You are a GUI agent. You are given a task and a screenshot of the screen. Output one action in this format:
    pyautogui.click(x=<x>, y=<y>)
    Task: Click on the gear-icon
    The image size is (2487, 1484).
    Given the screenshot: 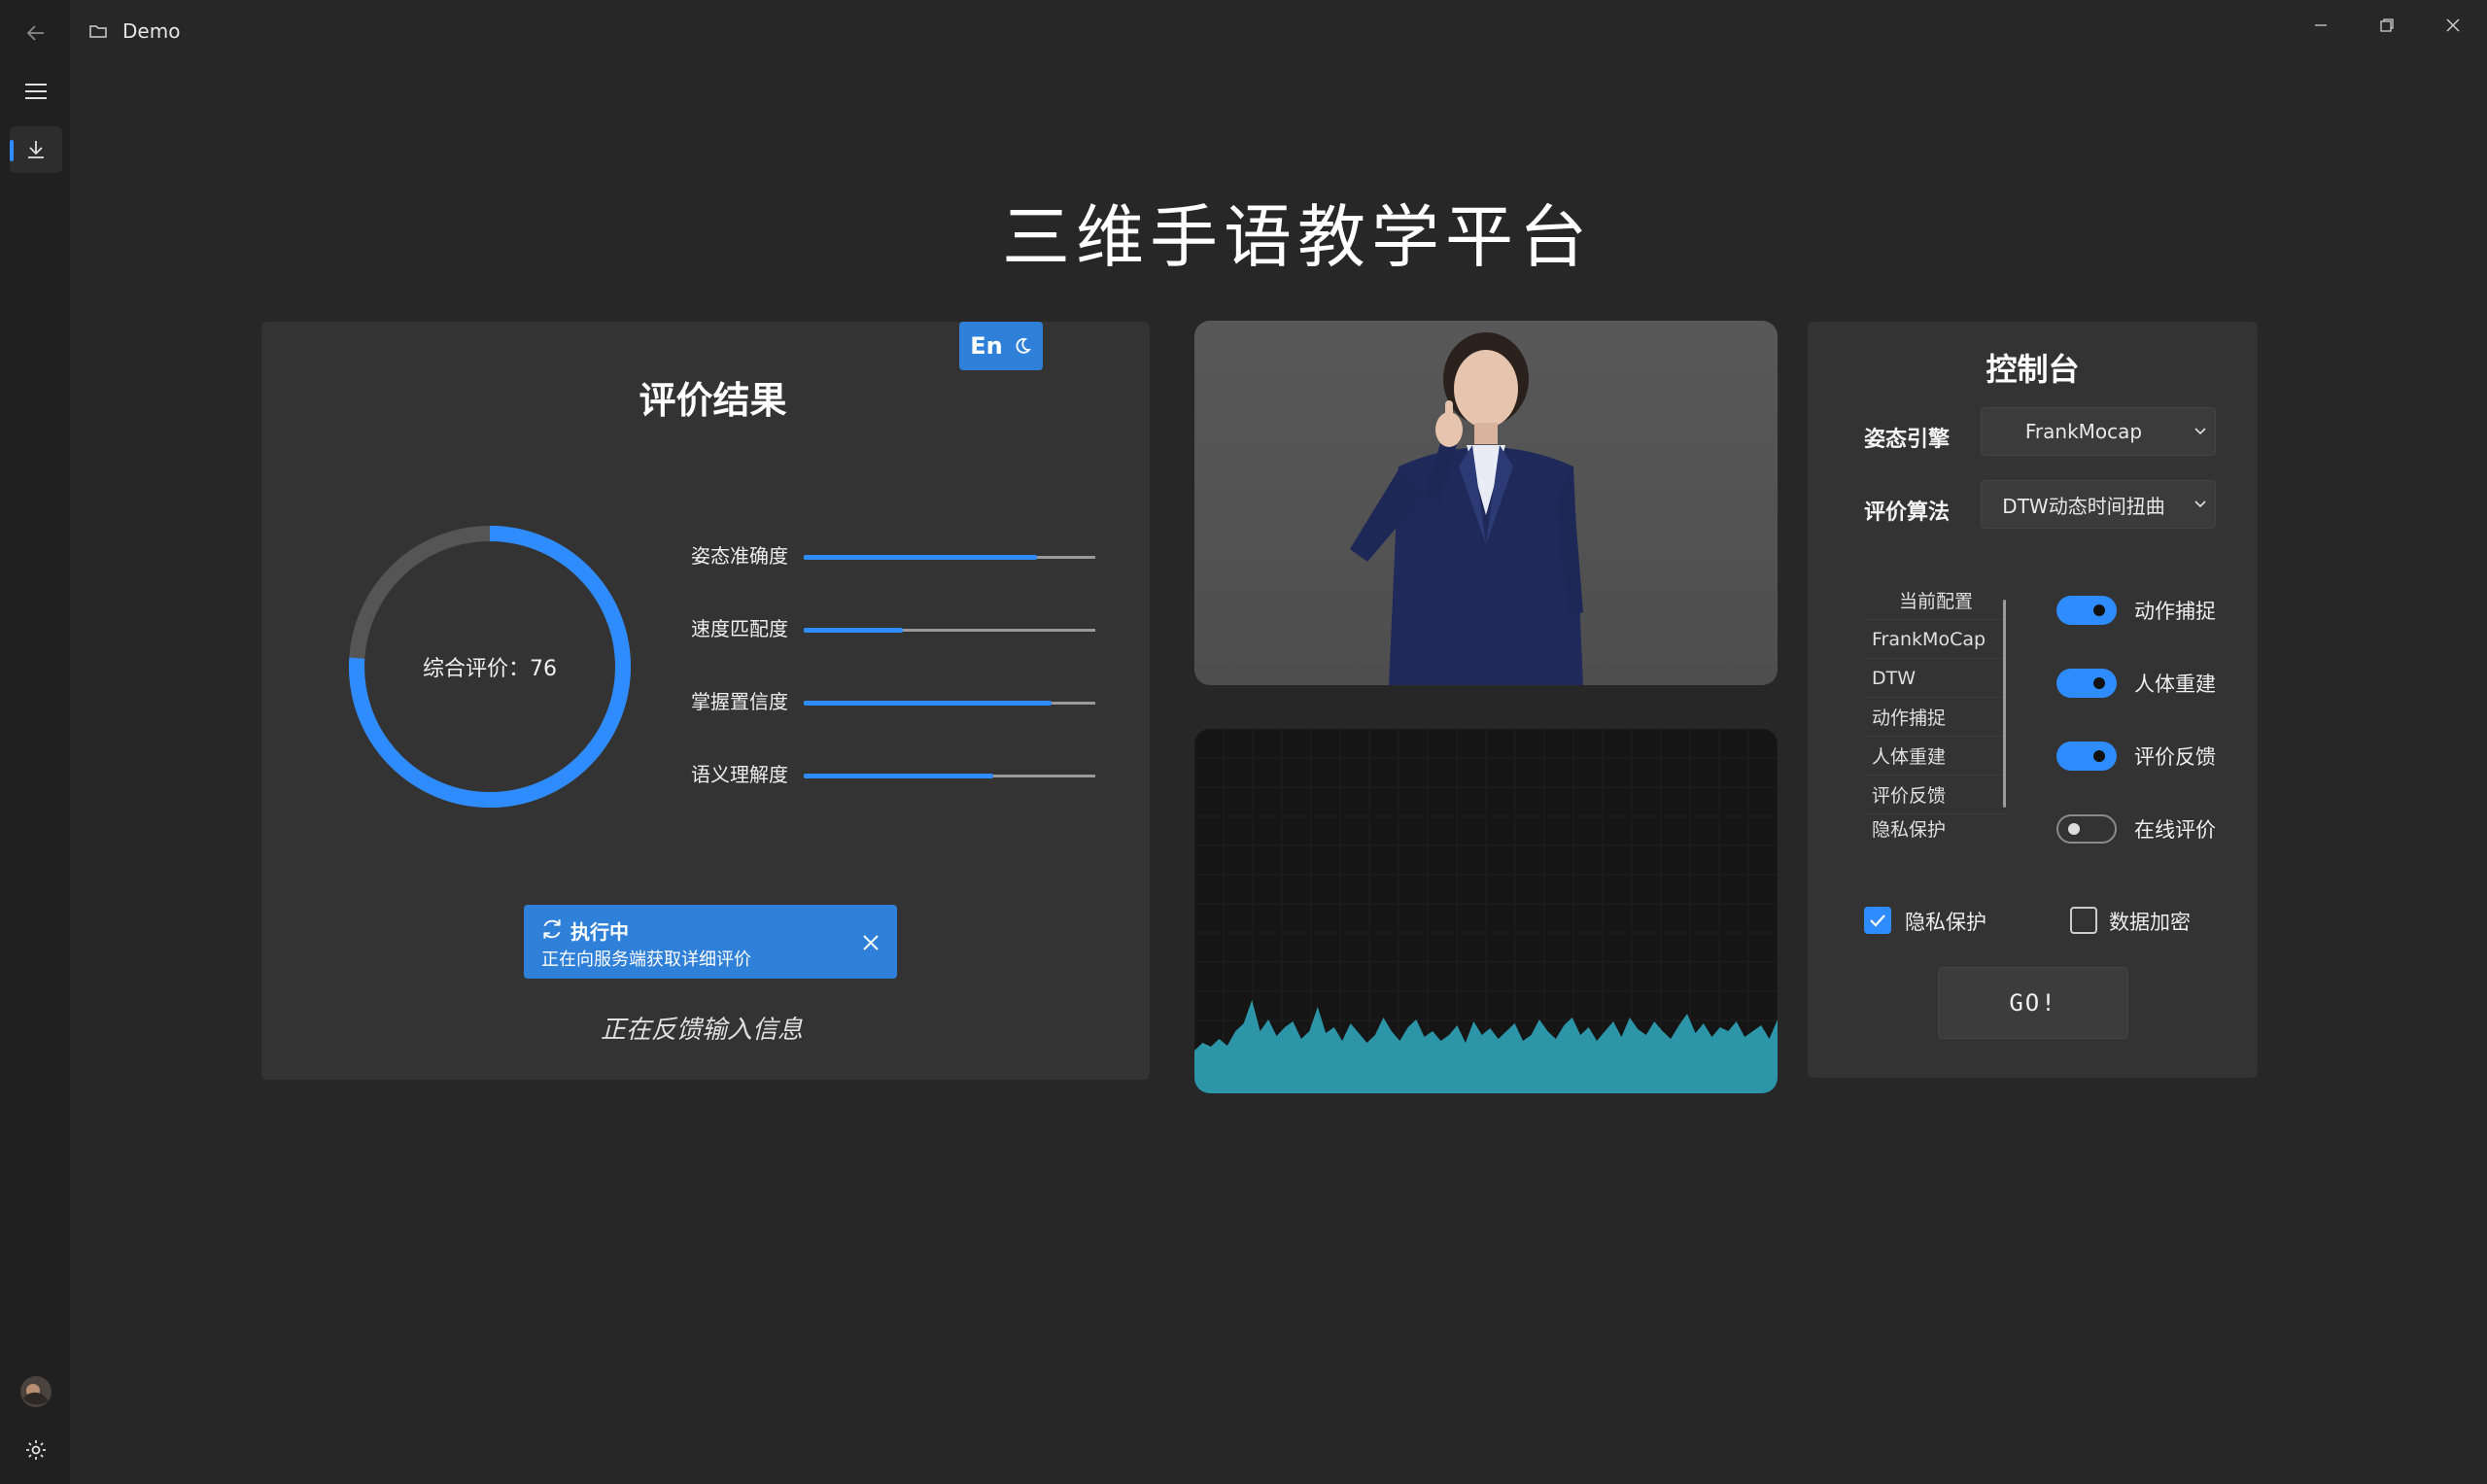 What is the action you would take?
    pyautogui.click(x=36, y=1450)
    